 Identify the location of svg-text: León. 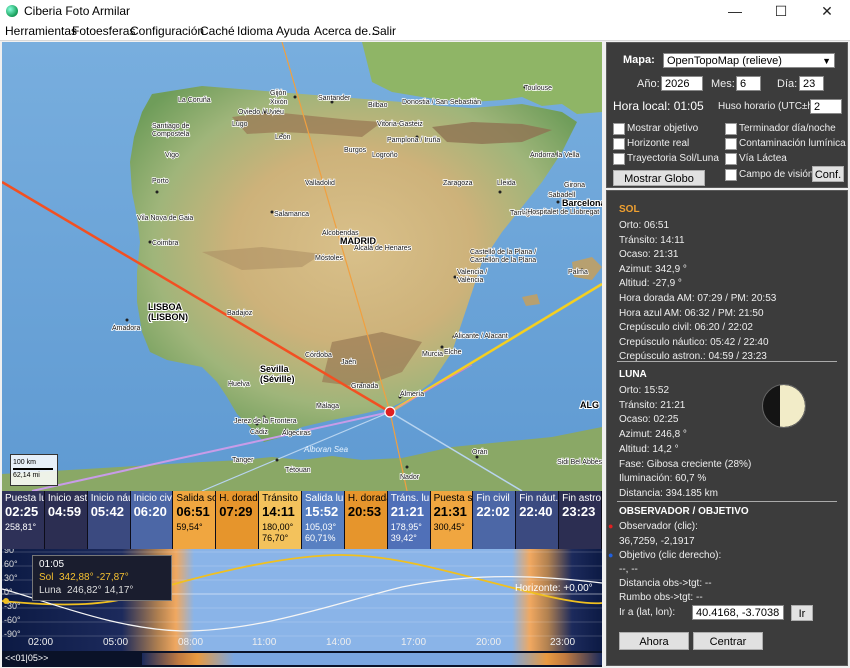
(283, 137).